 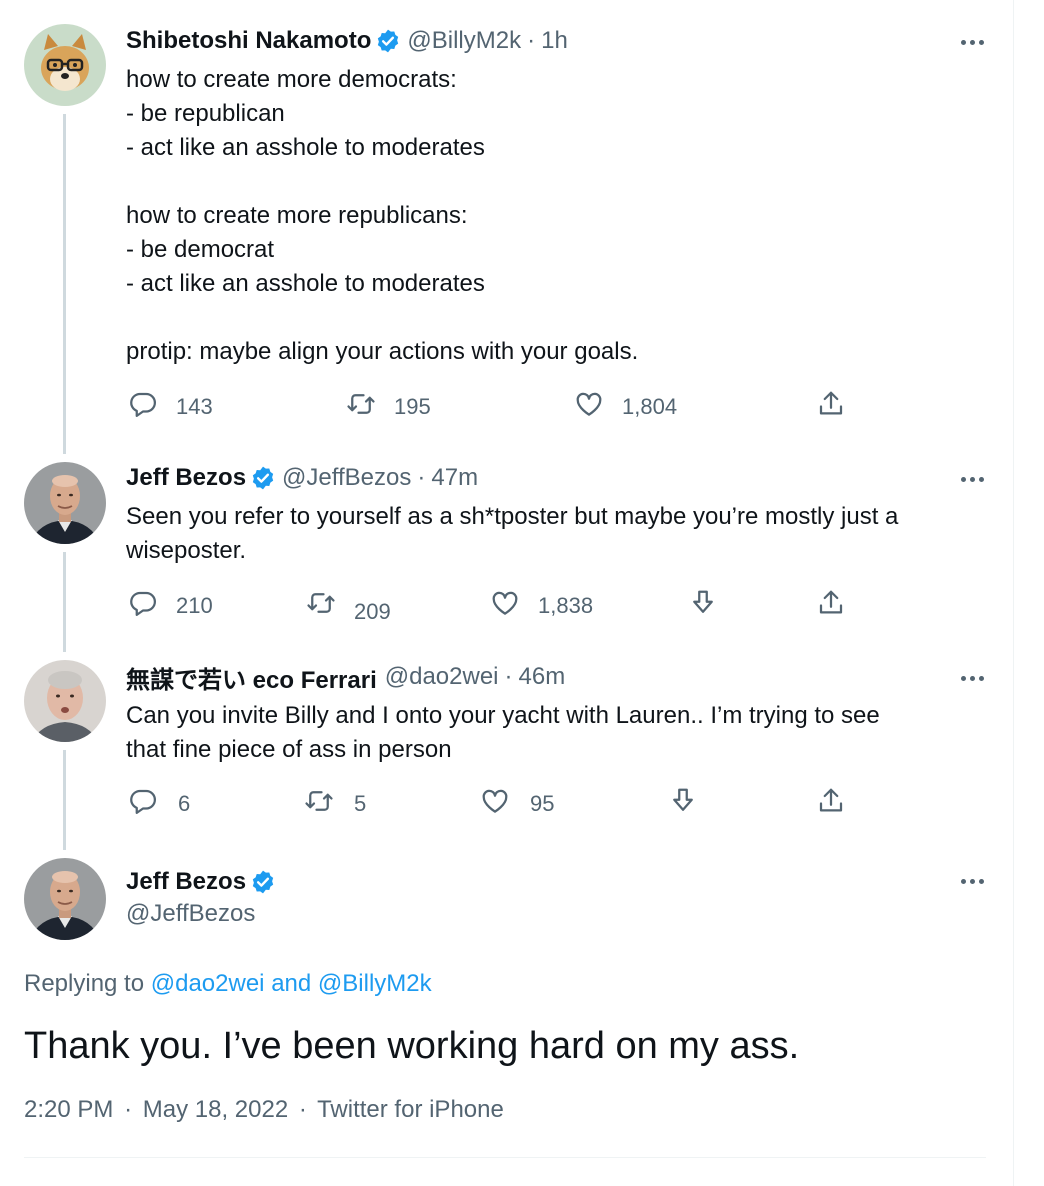 I want to click on like-button: 95, so click(x=517, y=804).